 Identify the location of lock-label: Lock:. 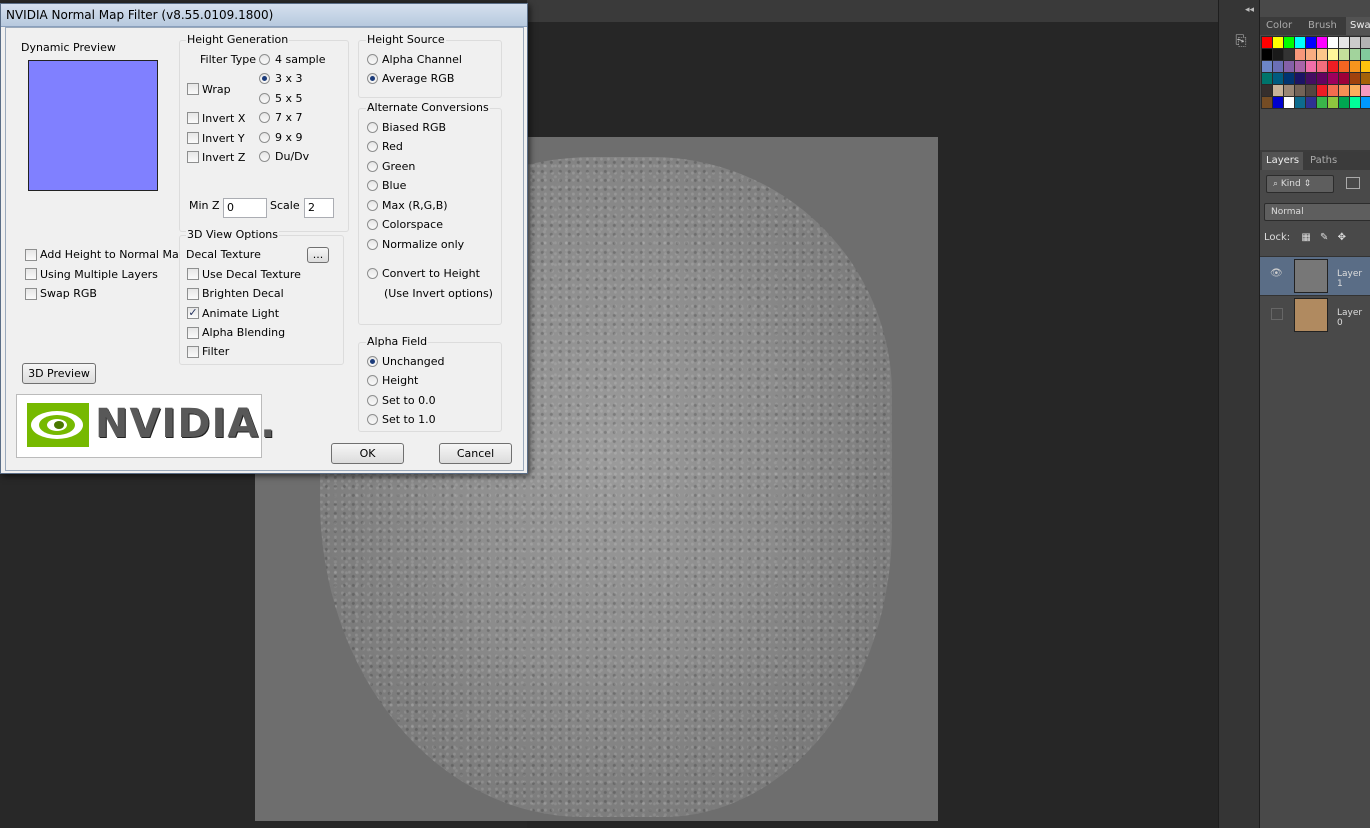
(1277, 237).